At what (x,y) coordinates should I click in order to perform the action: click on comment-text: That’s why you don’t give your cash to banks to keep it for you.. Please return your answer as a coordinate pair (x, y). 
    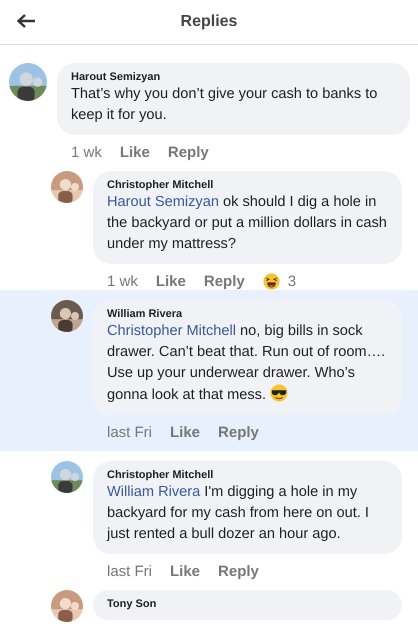
    Looking at the image, I should click on (224, 105).